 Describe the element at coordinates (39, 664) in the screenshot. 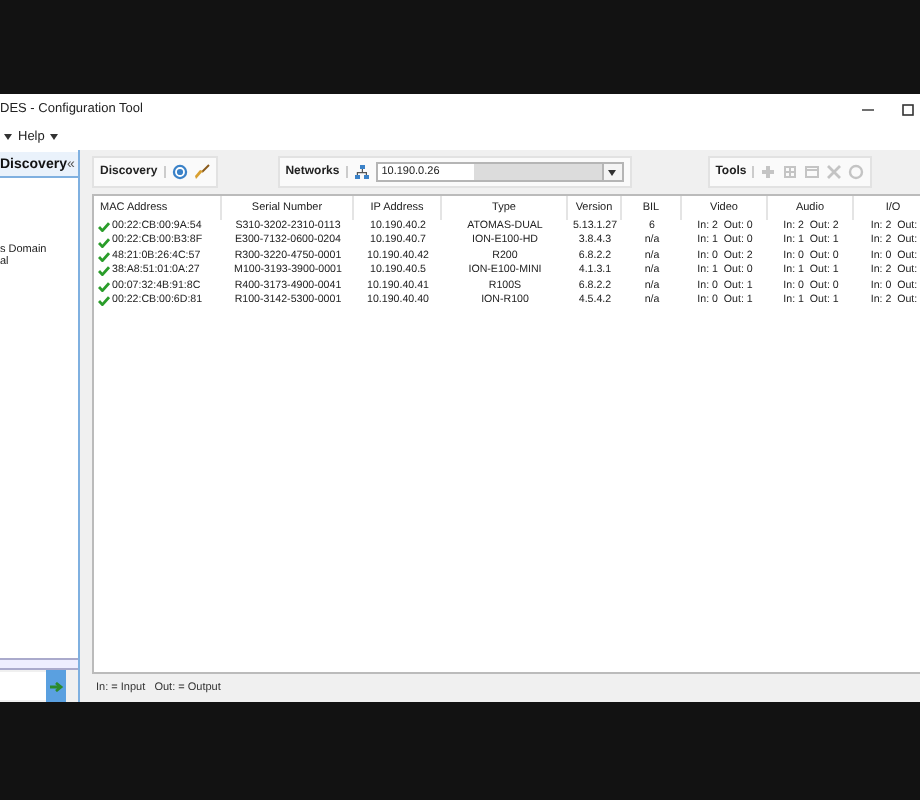

I see `splitter-handle` at that location.